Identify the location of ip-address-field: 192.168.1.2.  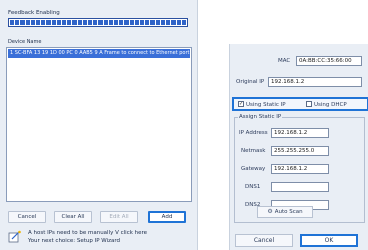
(300, 133).